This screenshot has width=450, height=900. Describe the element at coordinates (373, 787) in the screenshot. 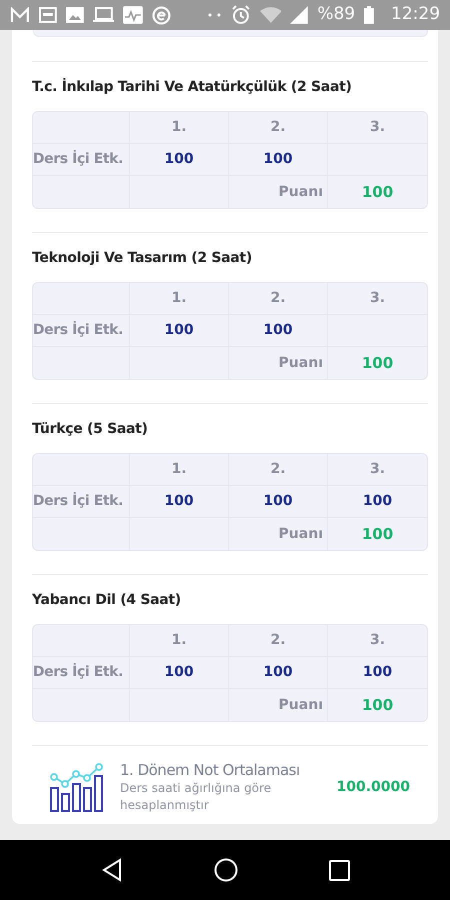

I see `average-value: 100.0000` at that location.